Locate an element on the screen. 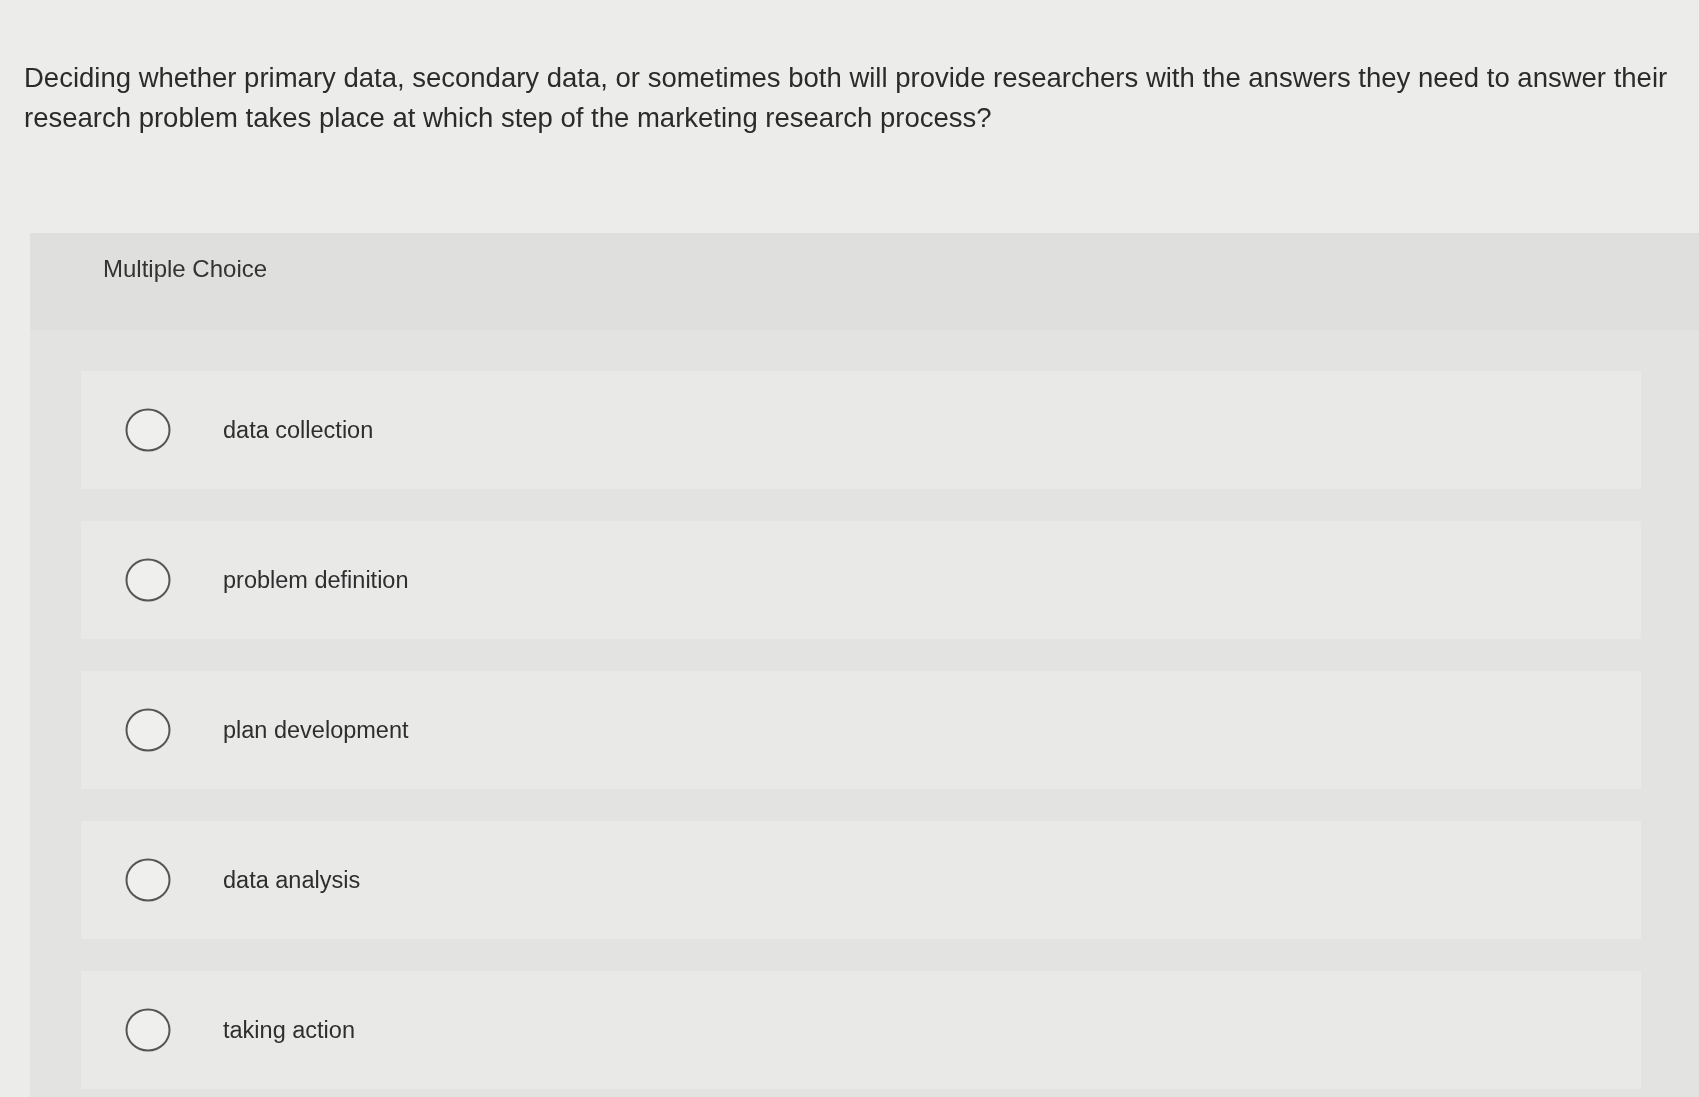 The height and width of the screenshot is (1097, 1699). answer-option: plan development is located at coordinates (861, 730).